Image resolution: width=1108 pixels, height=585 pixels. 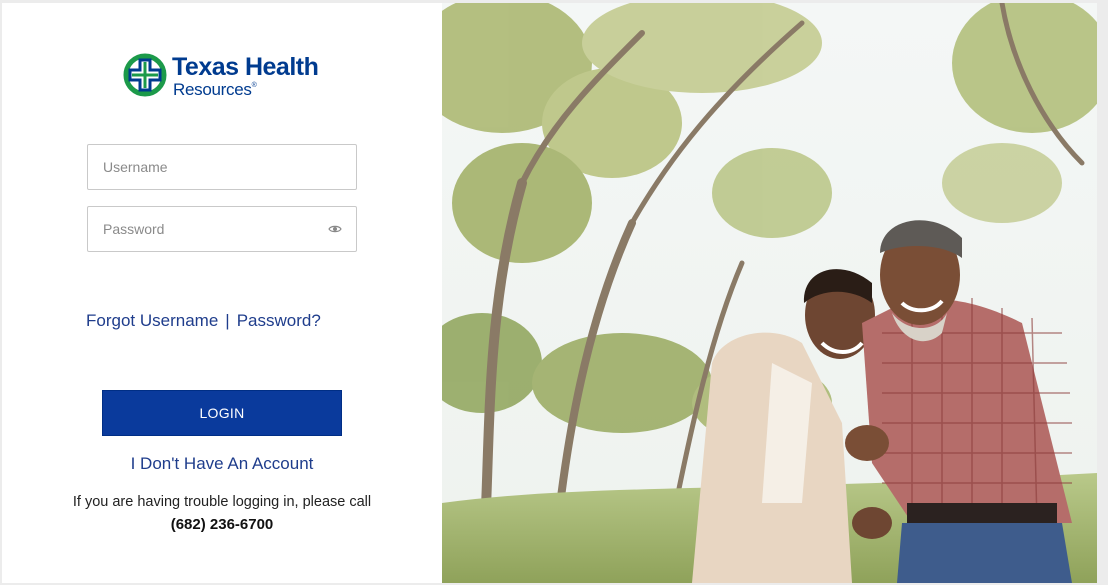 What do you see at coordinates (222, 464) in the screenshot?
I see `no-account-link: I Don't Have An Account` at bounding box center [222, 464].